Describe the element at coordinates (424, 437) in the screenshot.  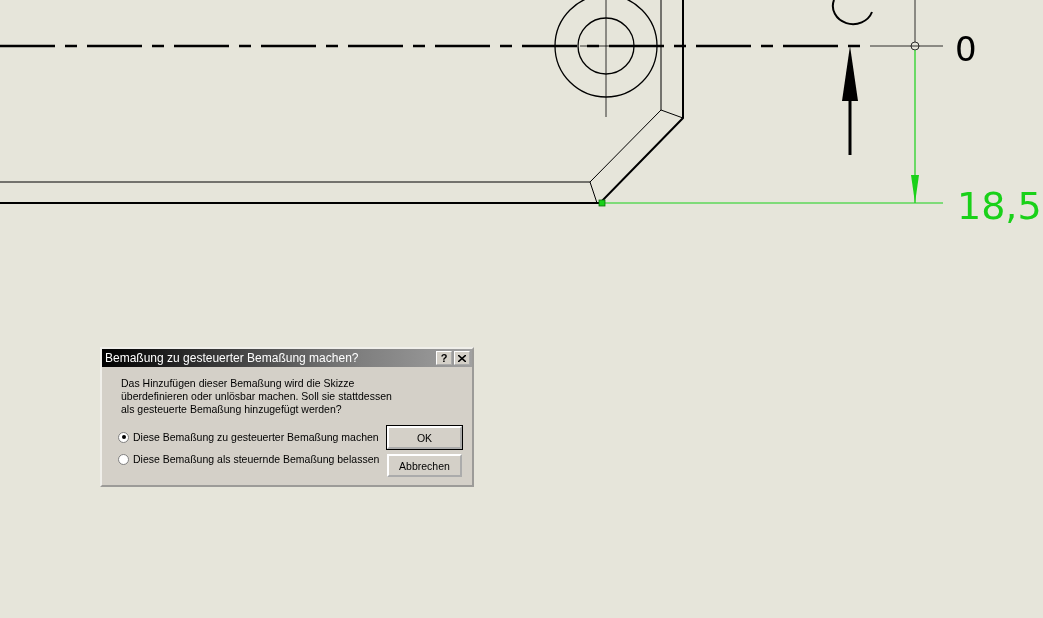
I see `ok-button: OK` at that location.